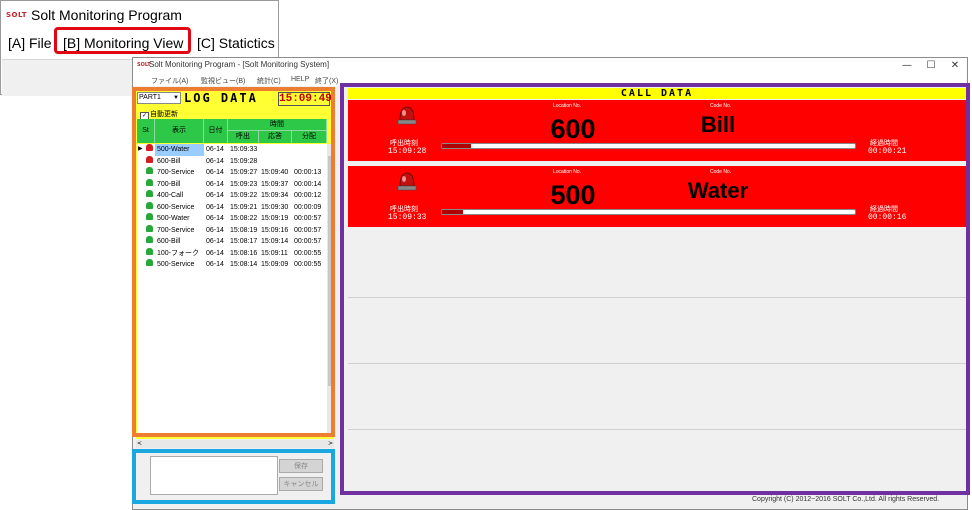 Image resolution: width=972 pixels, height=510 pixels. I want to click on monitoring-view-highlight, so click(122, 40).